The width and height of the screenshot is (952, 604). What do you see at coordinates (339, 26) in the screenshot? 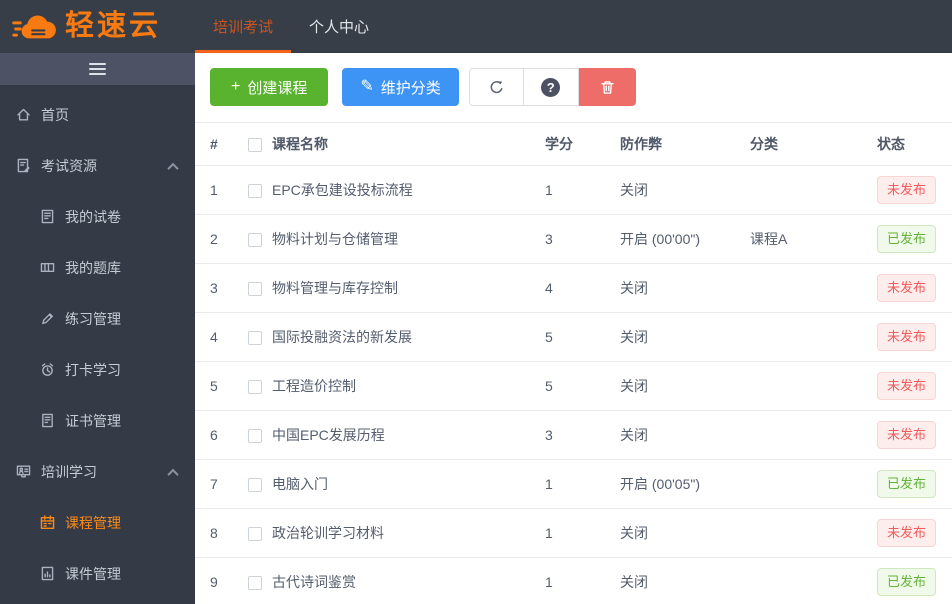
I see `tab-personal-center: 个人中心` at bounding box center [339, 26].